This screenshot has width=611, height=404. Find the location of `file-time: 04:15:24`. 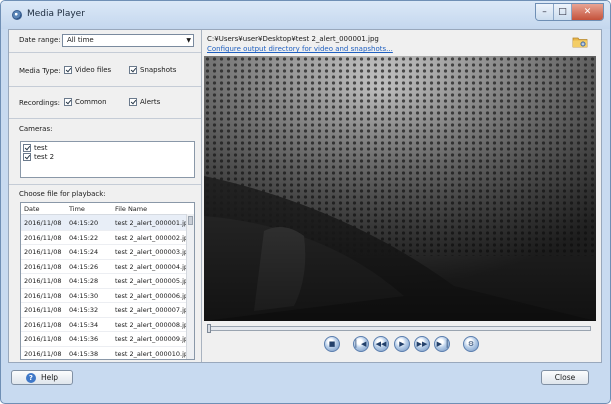

file-time: 04:15:24 is located at coordinates (84, 252).